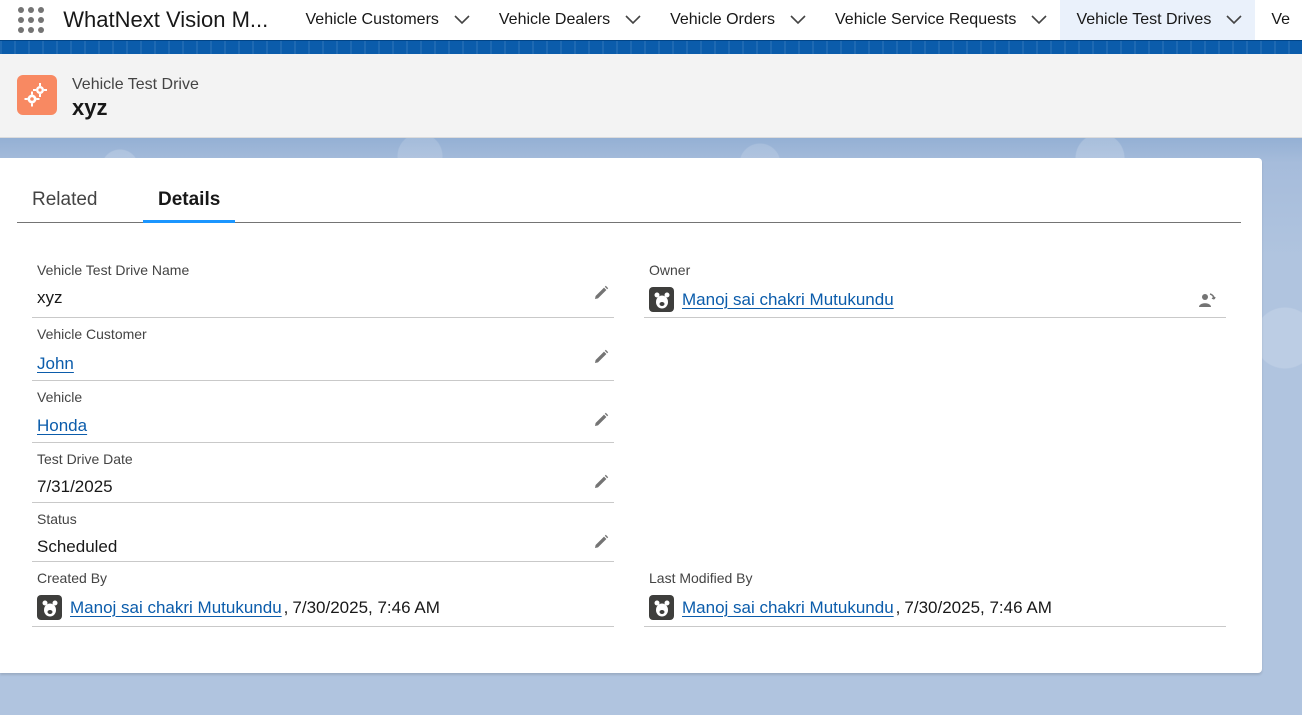  I want to click on record-title: xyz, so click(90, 107).